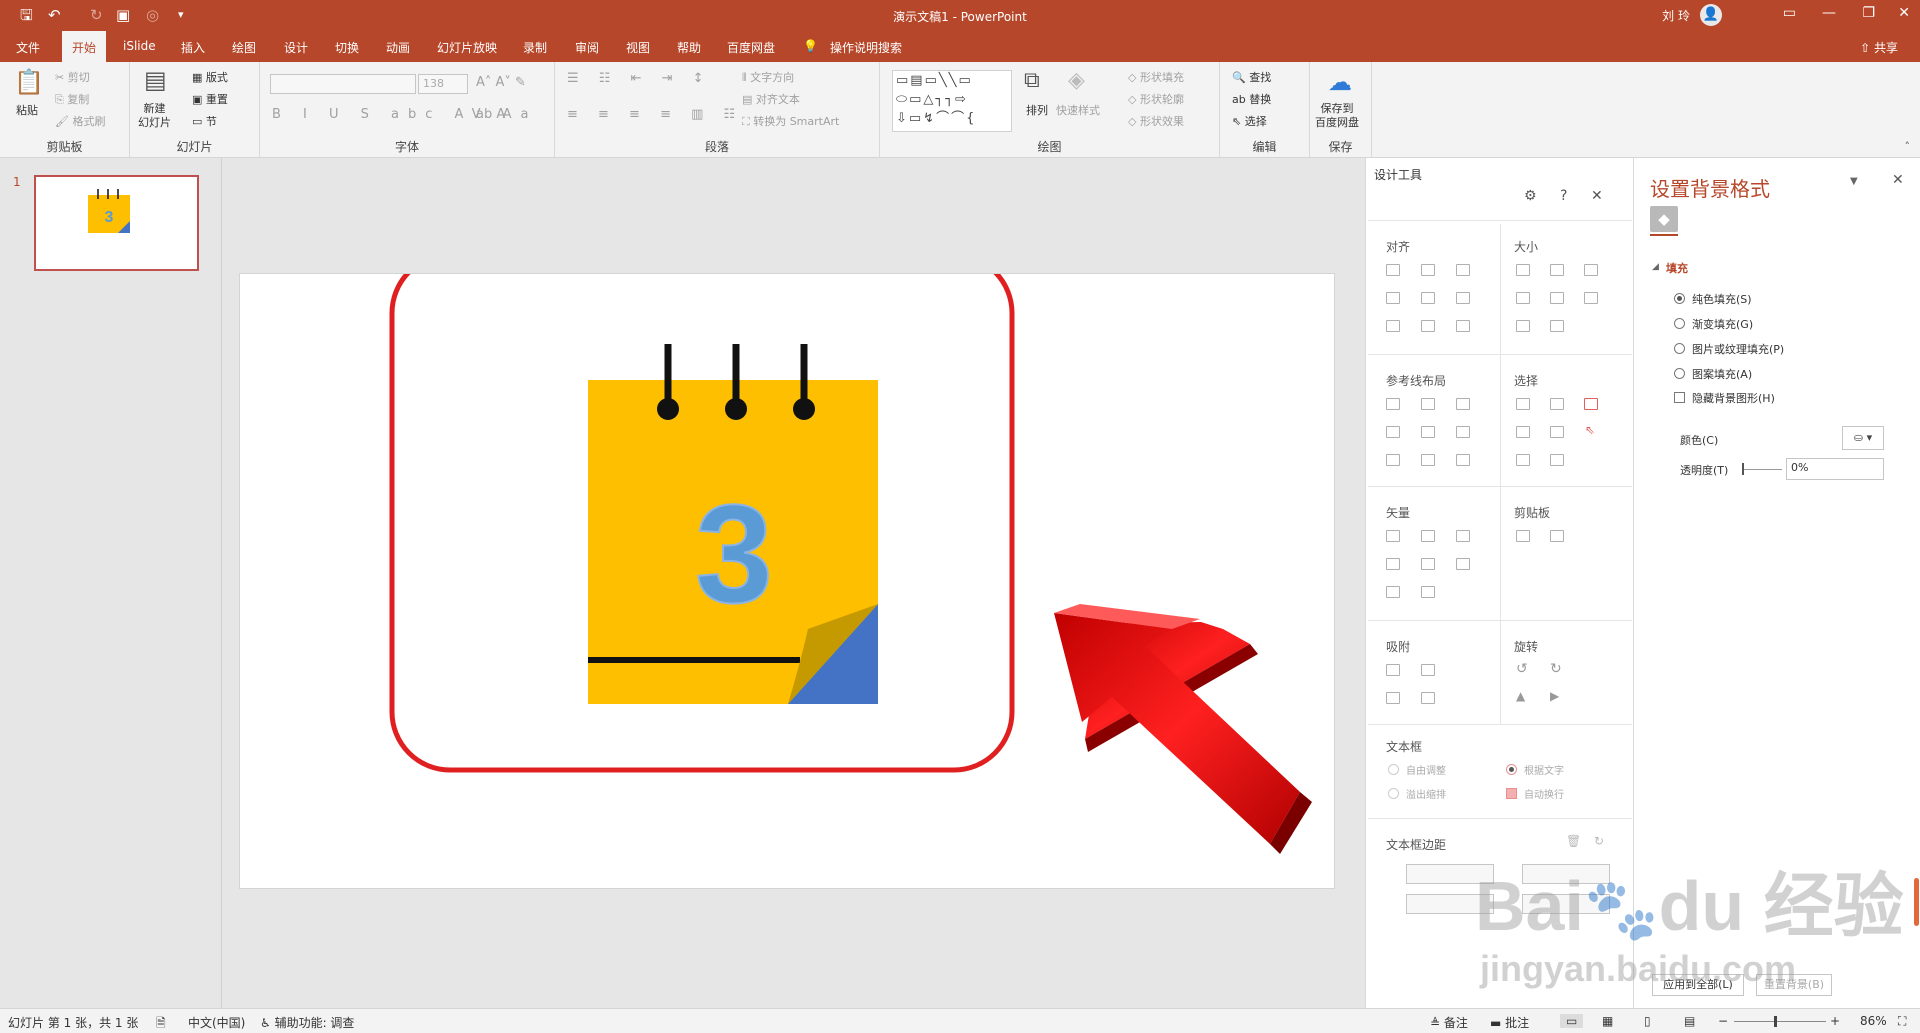  Describe the element at coordinates (1829, 13) in the screenshot. I see `minimize-icon: —` at that location.